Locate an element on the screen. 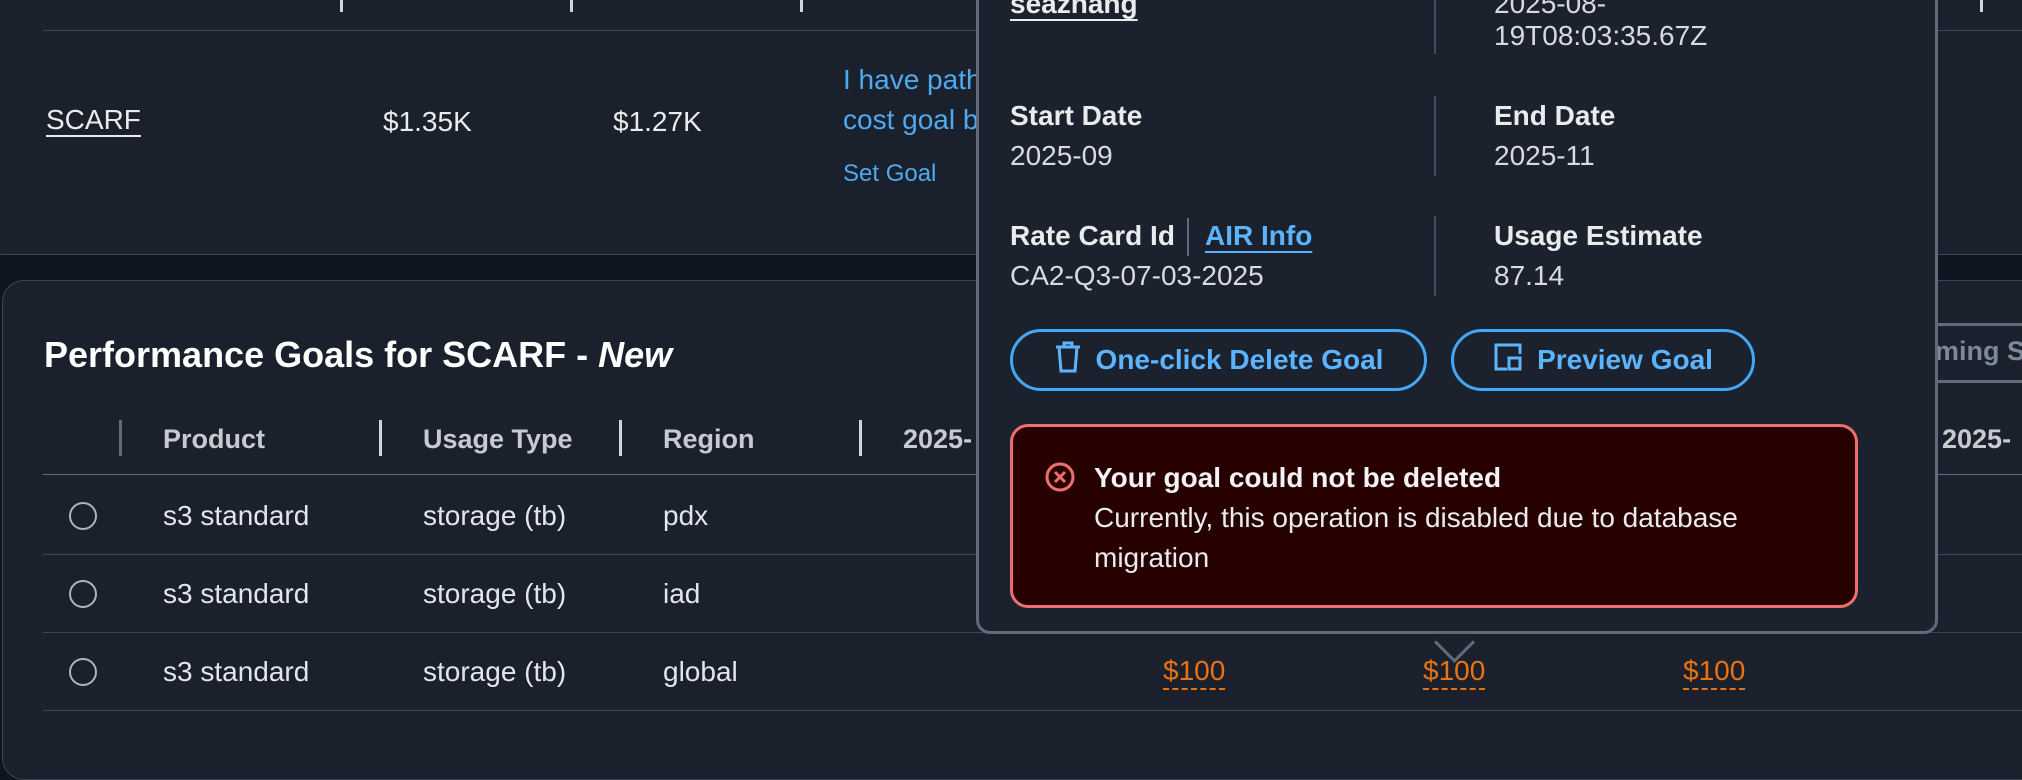 This screenshot has height=780, width=2022. region-cell: global is located at coordinates (700, 671).